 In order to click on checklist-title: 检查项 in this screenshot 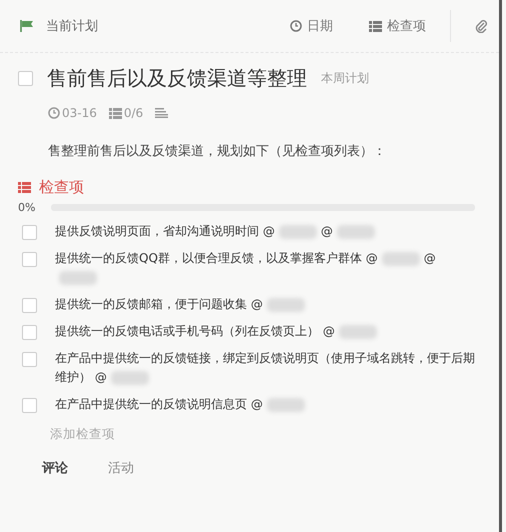, I will do `click(61, 187)`.